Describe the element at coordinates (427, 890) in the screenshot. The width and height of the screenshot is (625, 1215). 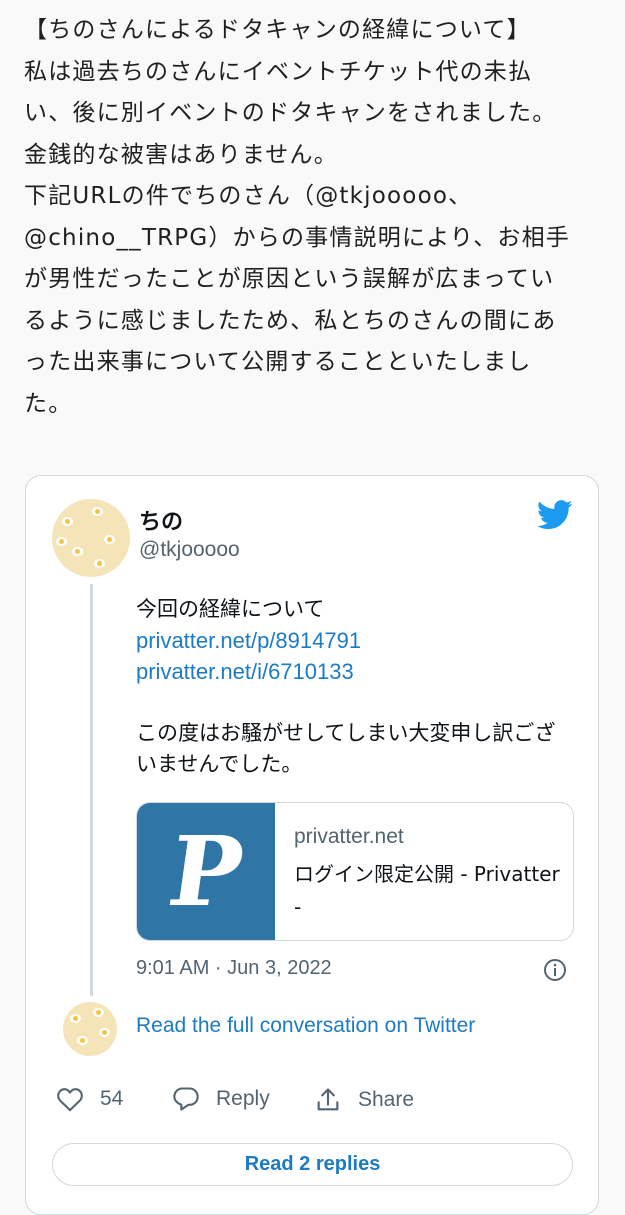
I see `link-title: ログイン限定公開 - Privatter -` at that location.